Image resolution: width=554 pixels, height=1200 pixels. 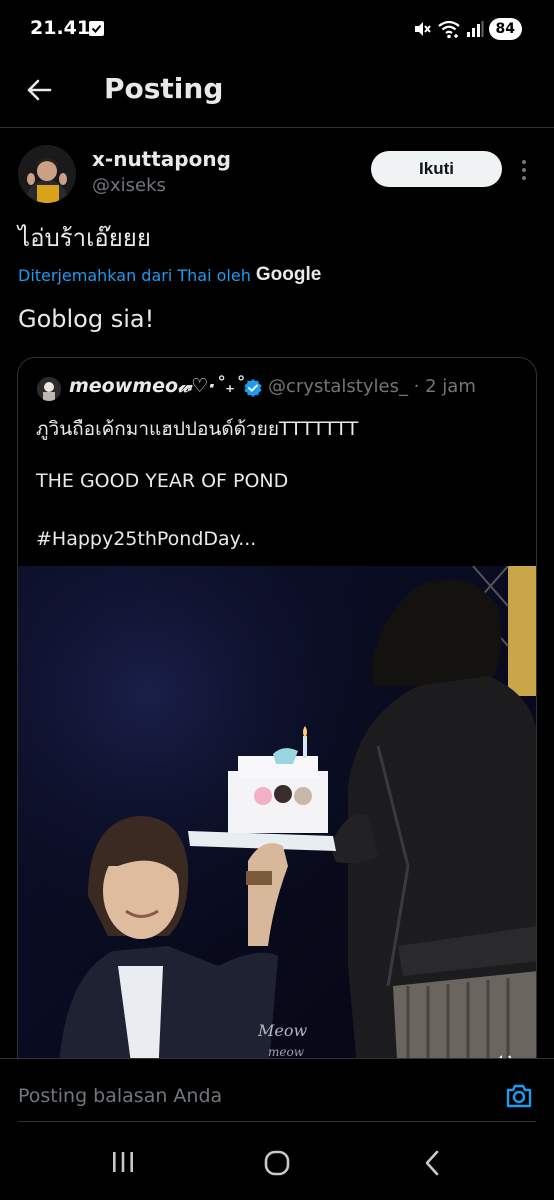 I want to click on home-icon, so click(x=277, y=1163).